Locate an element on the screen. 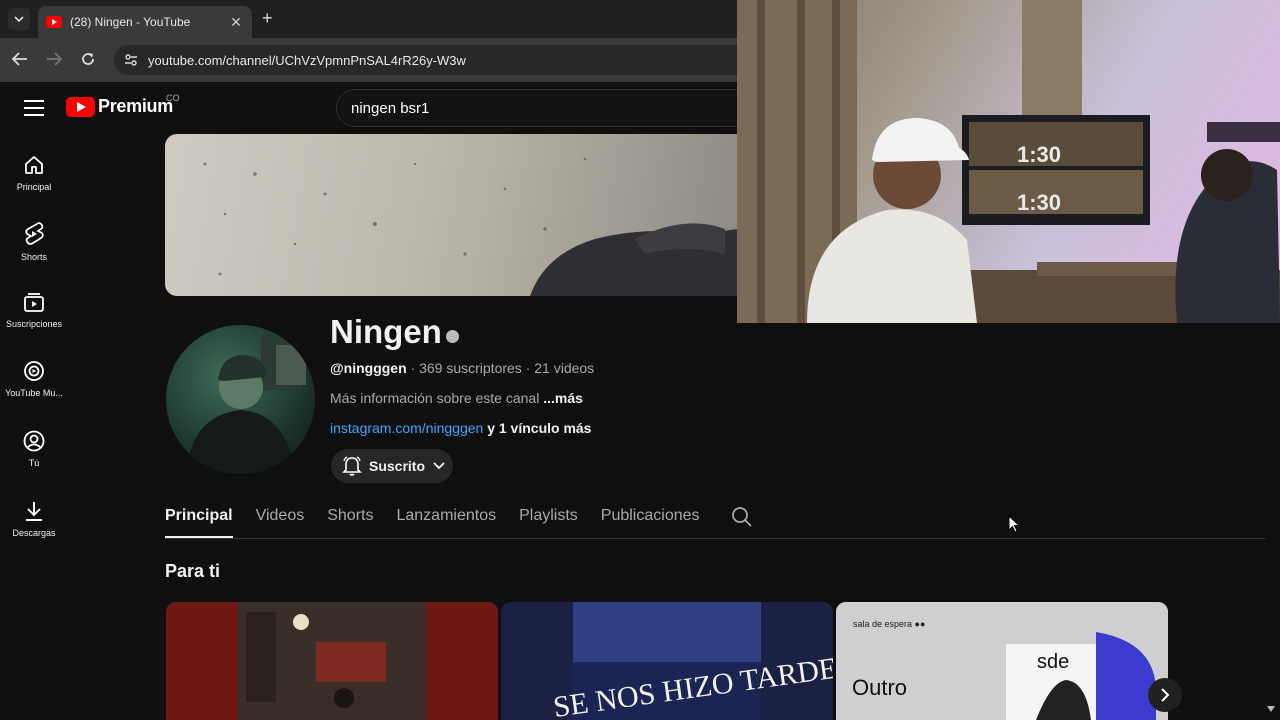 The width and height of the screenshot is (1280, 720). channel-meta: @ningggen · 369 suscriptores · 21 videos is located at coordinates (462, 368).